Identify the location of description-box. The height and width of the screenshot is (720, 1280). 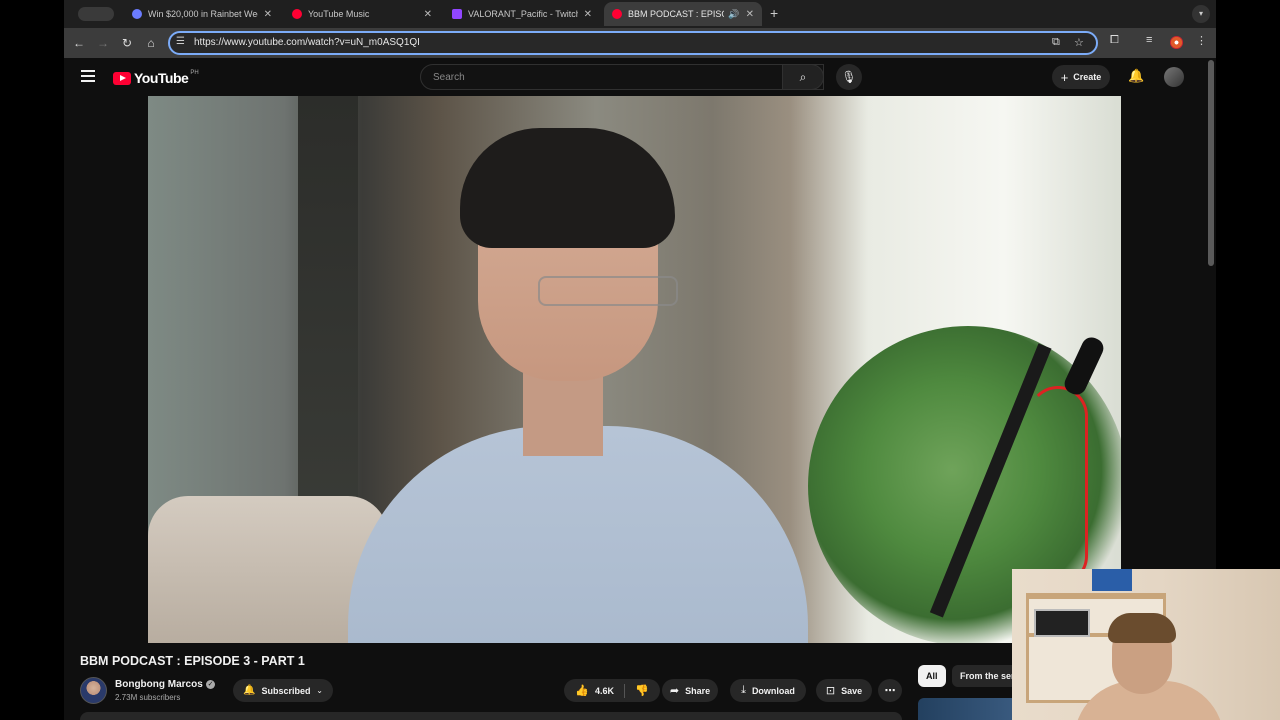
(491, 716).